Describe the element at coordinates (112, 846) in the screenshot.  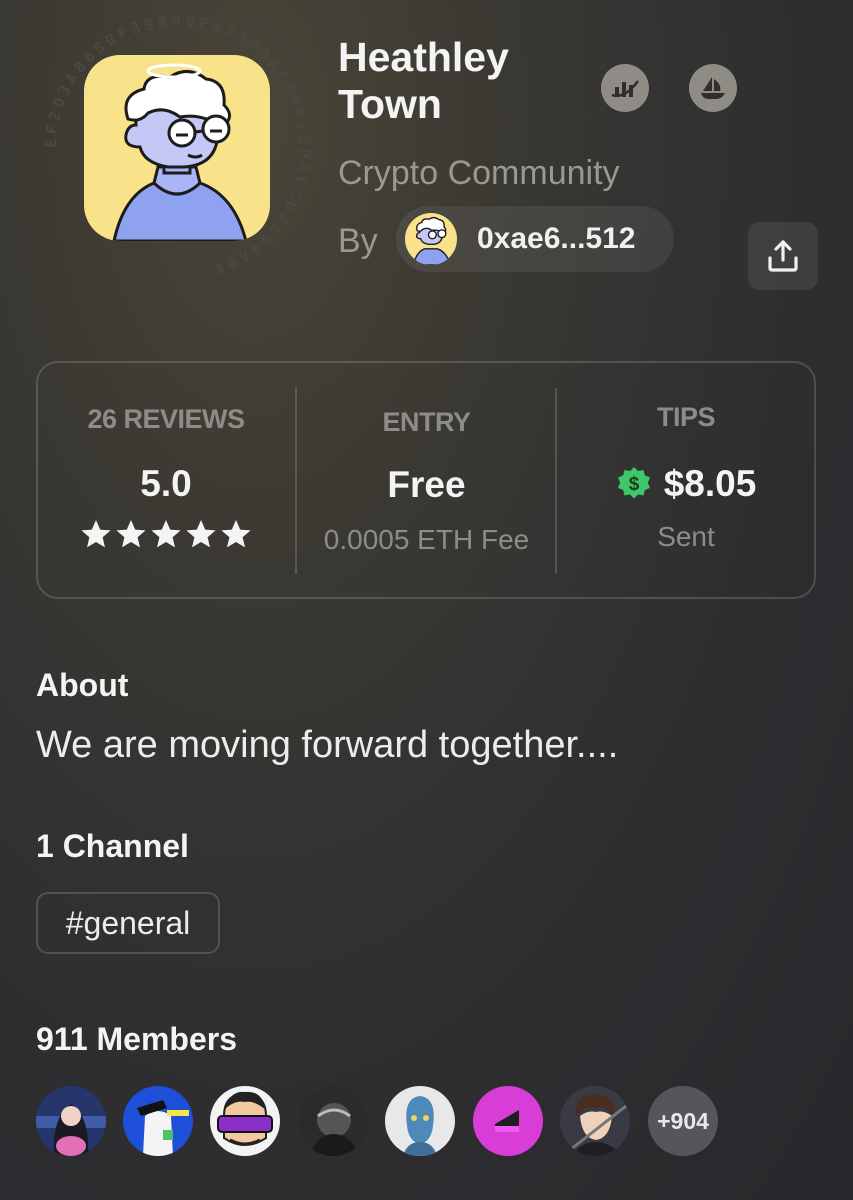
I see `channels-title: 1 Channel` at that location.